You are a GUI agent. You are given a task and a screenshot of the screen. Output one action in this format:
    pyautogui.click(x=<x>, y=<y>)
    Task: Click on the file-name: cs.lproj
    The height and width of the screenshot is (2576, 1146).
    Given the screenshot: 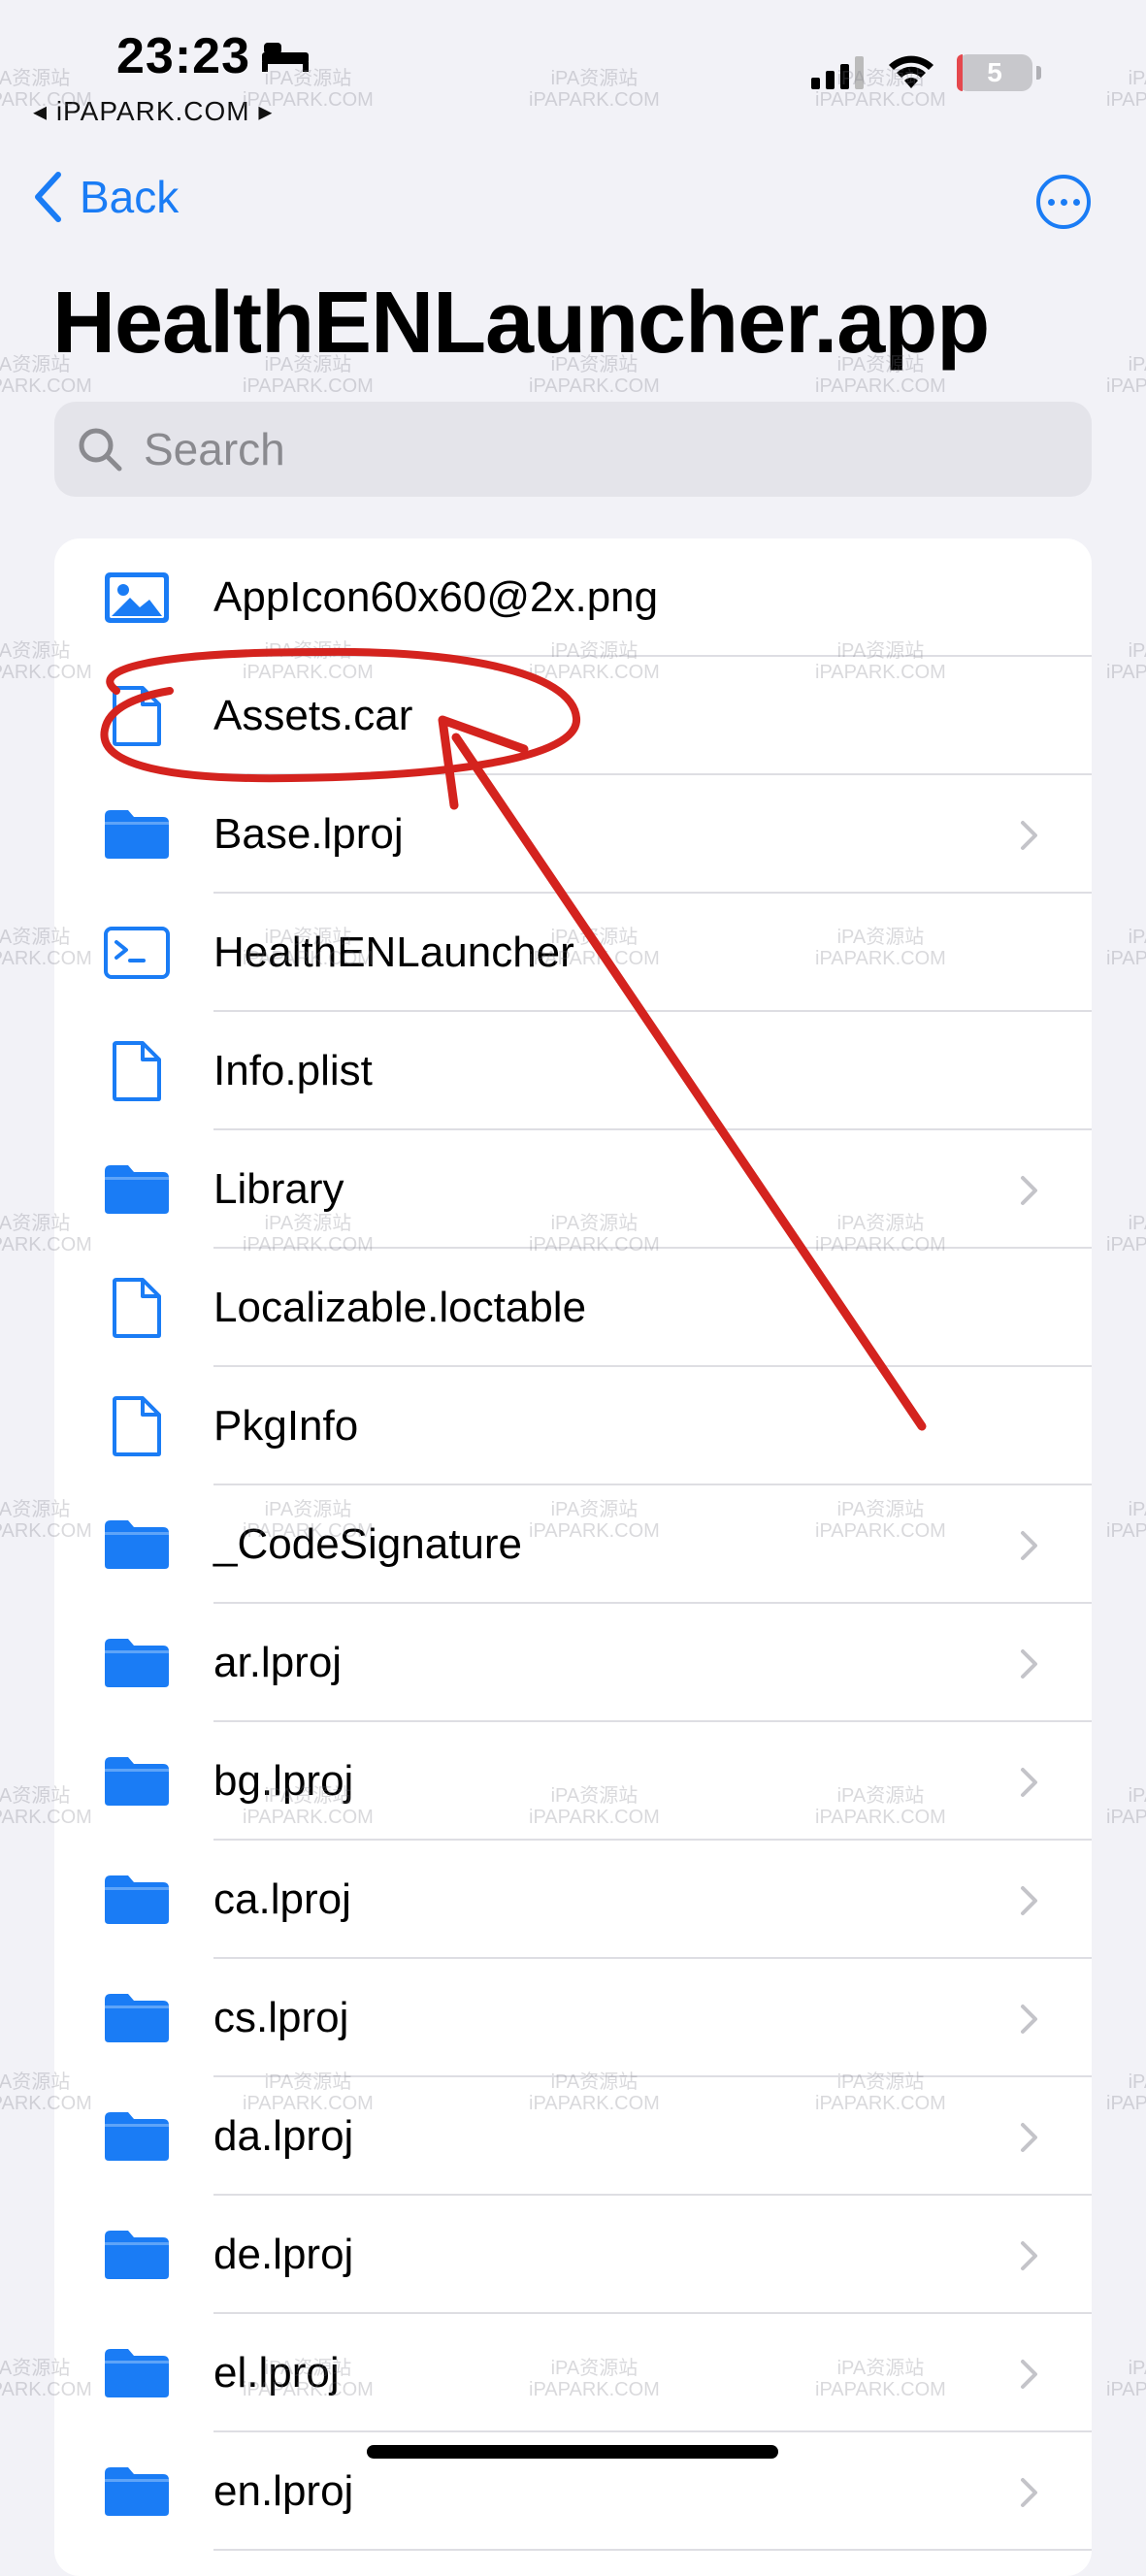 What is the action you would take?
    pyautogui.click(x=281, y=2018)
    